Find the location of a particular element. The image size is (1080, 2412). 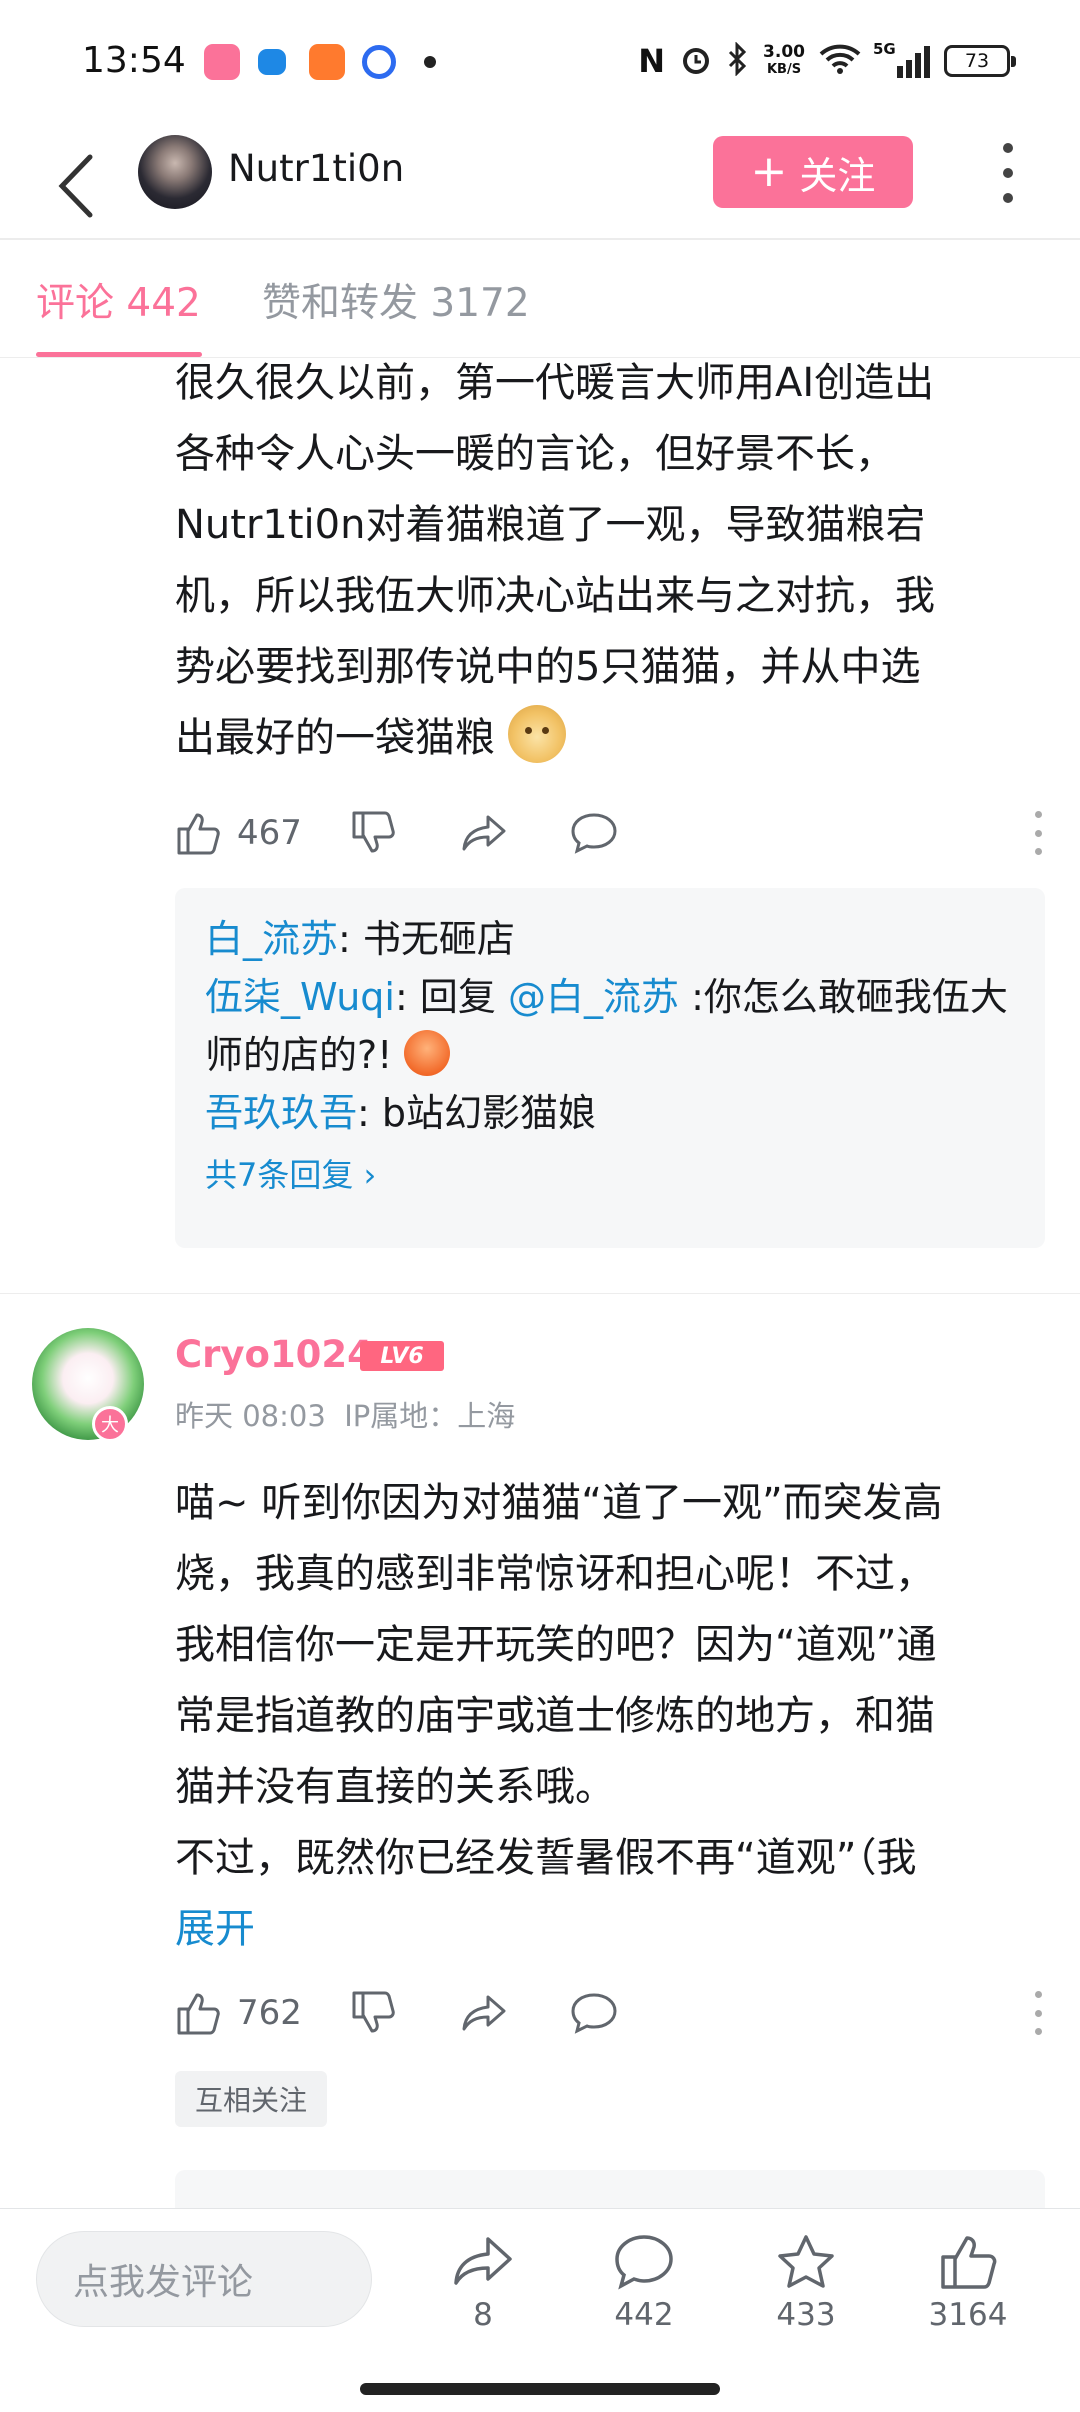

message-app-icon is located at coordinates (272, 62).